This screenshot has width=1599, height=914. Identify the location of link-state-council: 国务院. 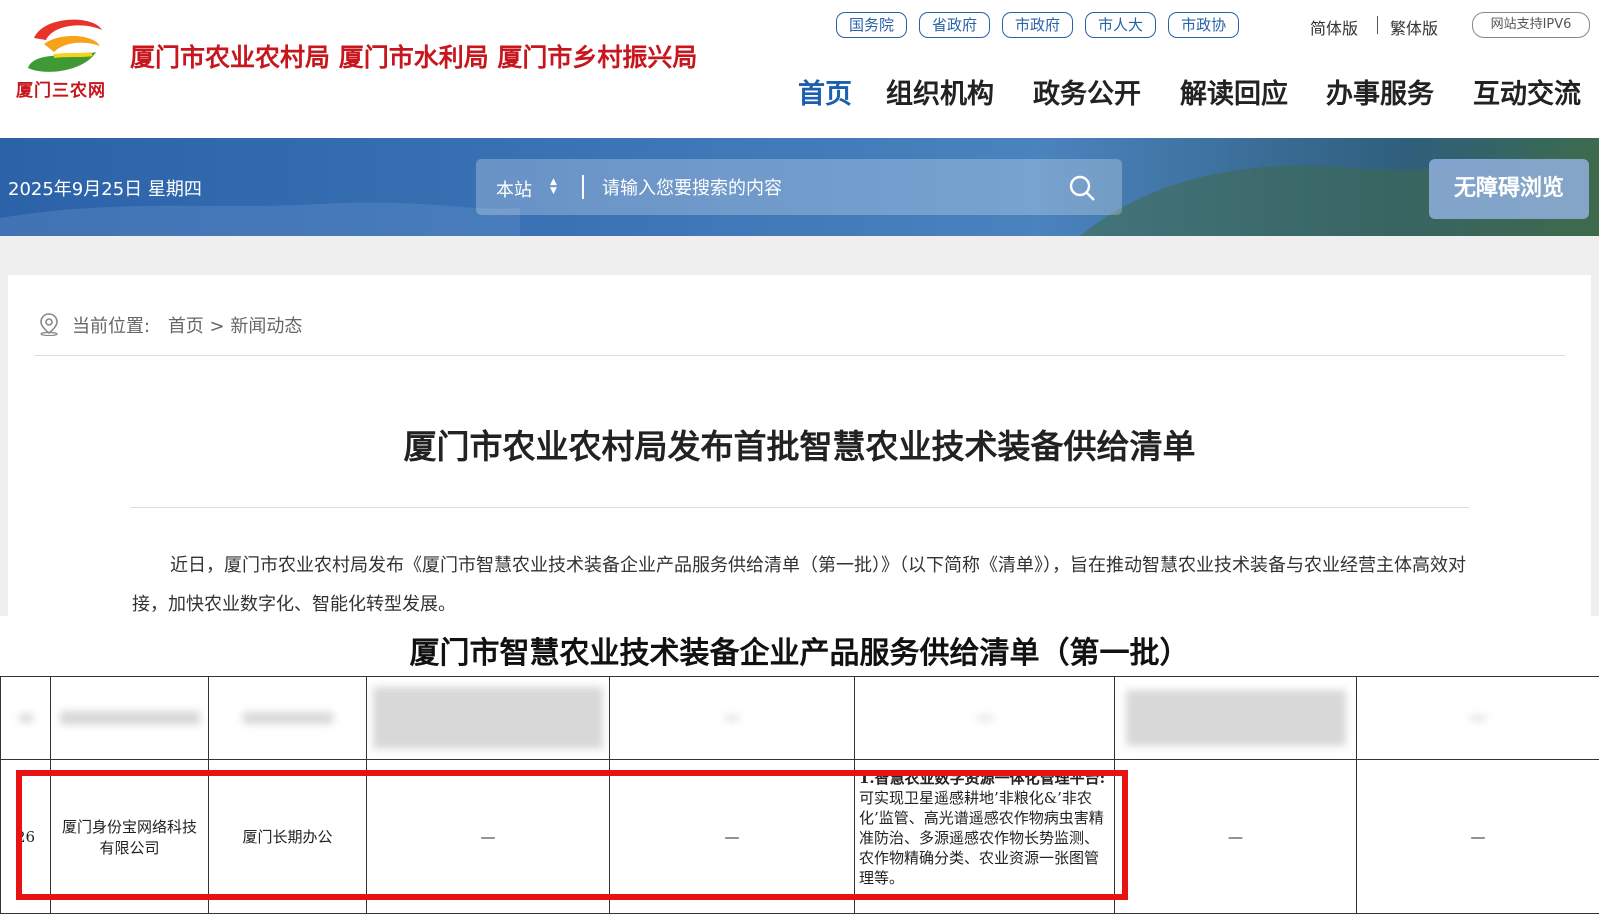
(871, 25).